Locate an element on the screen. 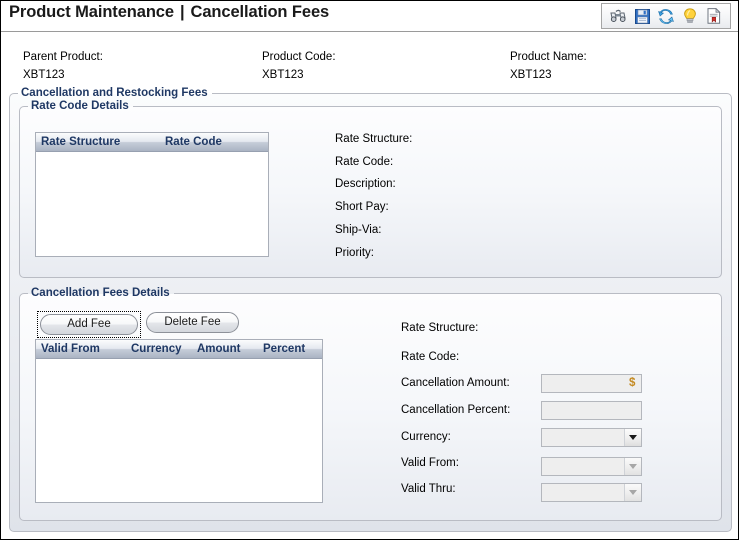 This screenshot has height=540, width=739. valid-from-dropdown is located at coordinates (591, 466).